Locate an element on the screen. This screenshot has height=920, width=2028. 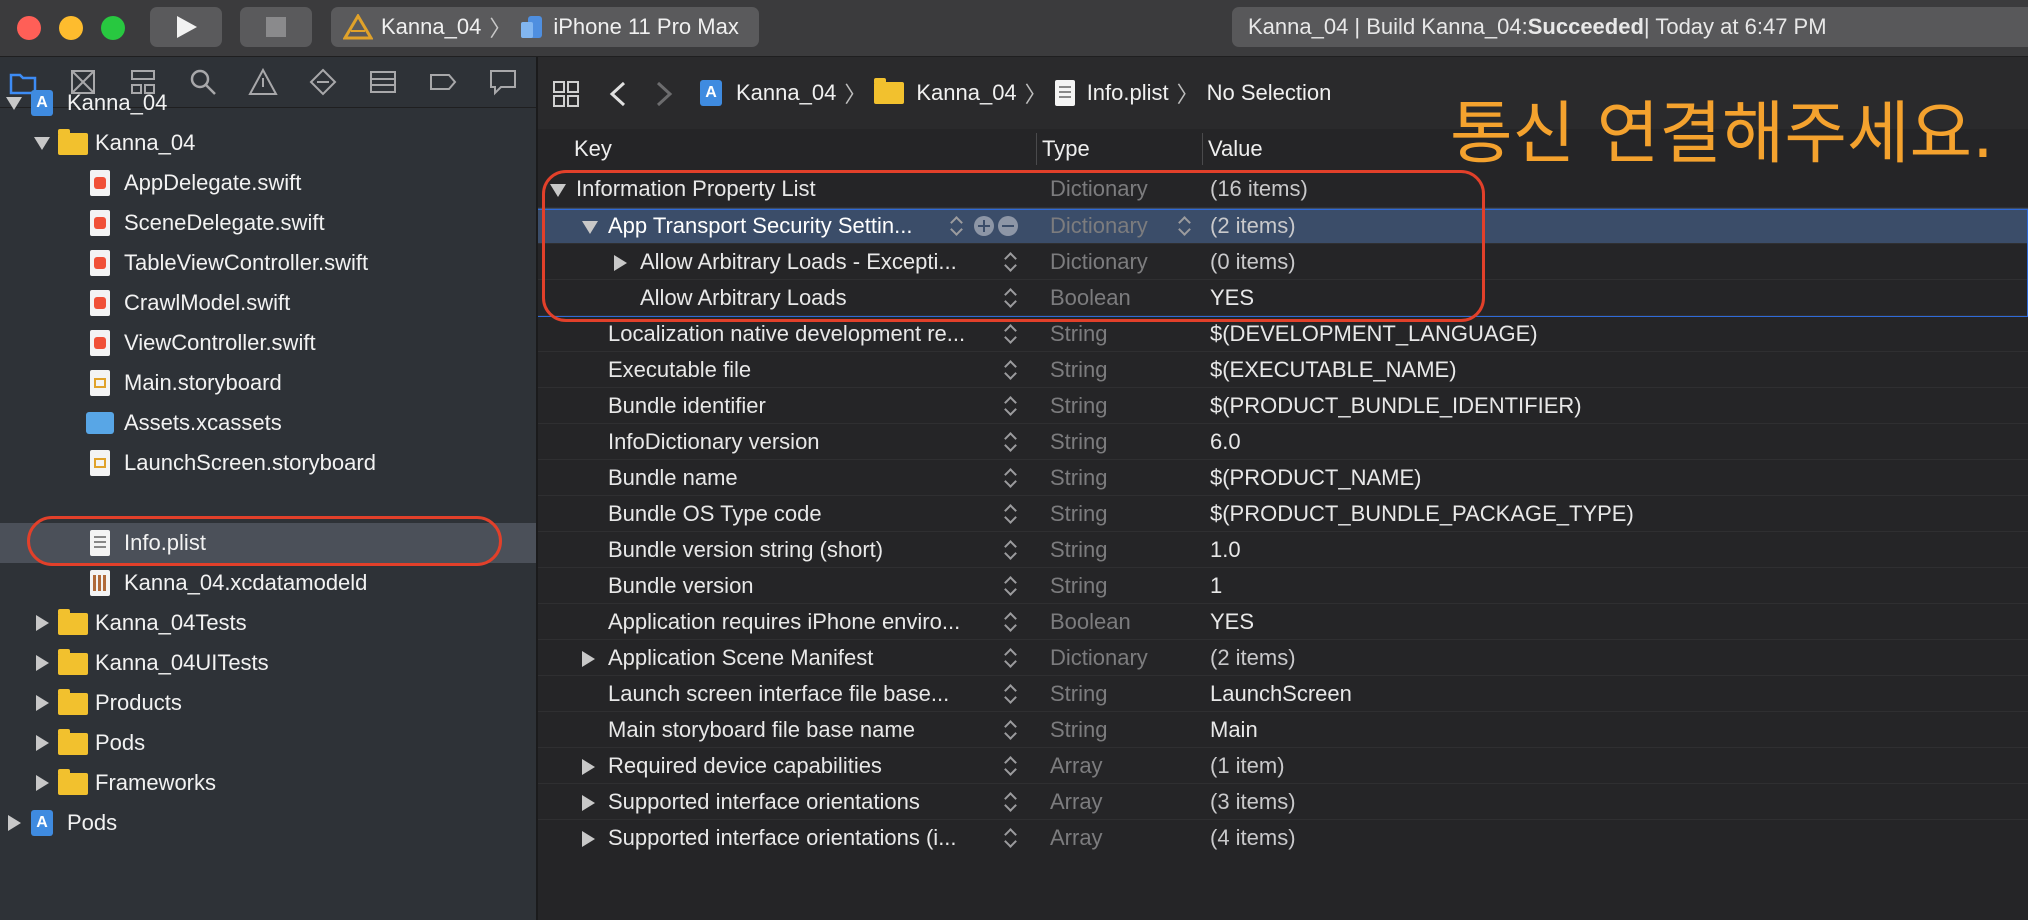
minimize-window-button is located at coordinates (71, 28).